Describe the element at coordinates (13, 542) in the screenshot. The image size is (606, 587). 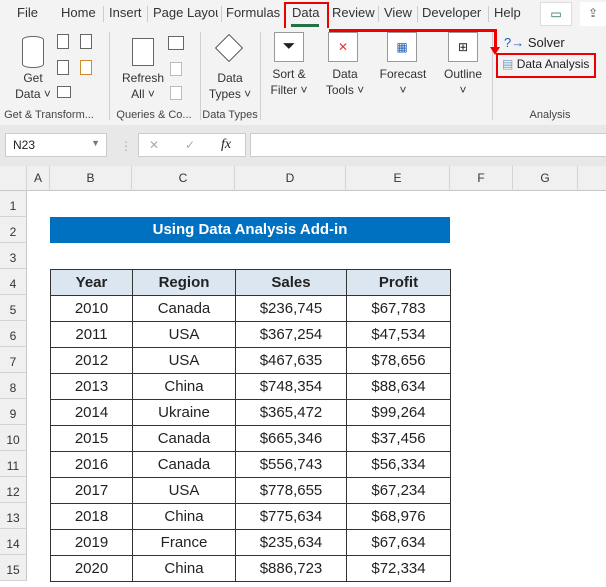
I see `row-header: 14` at that location.